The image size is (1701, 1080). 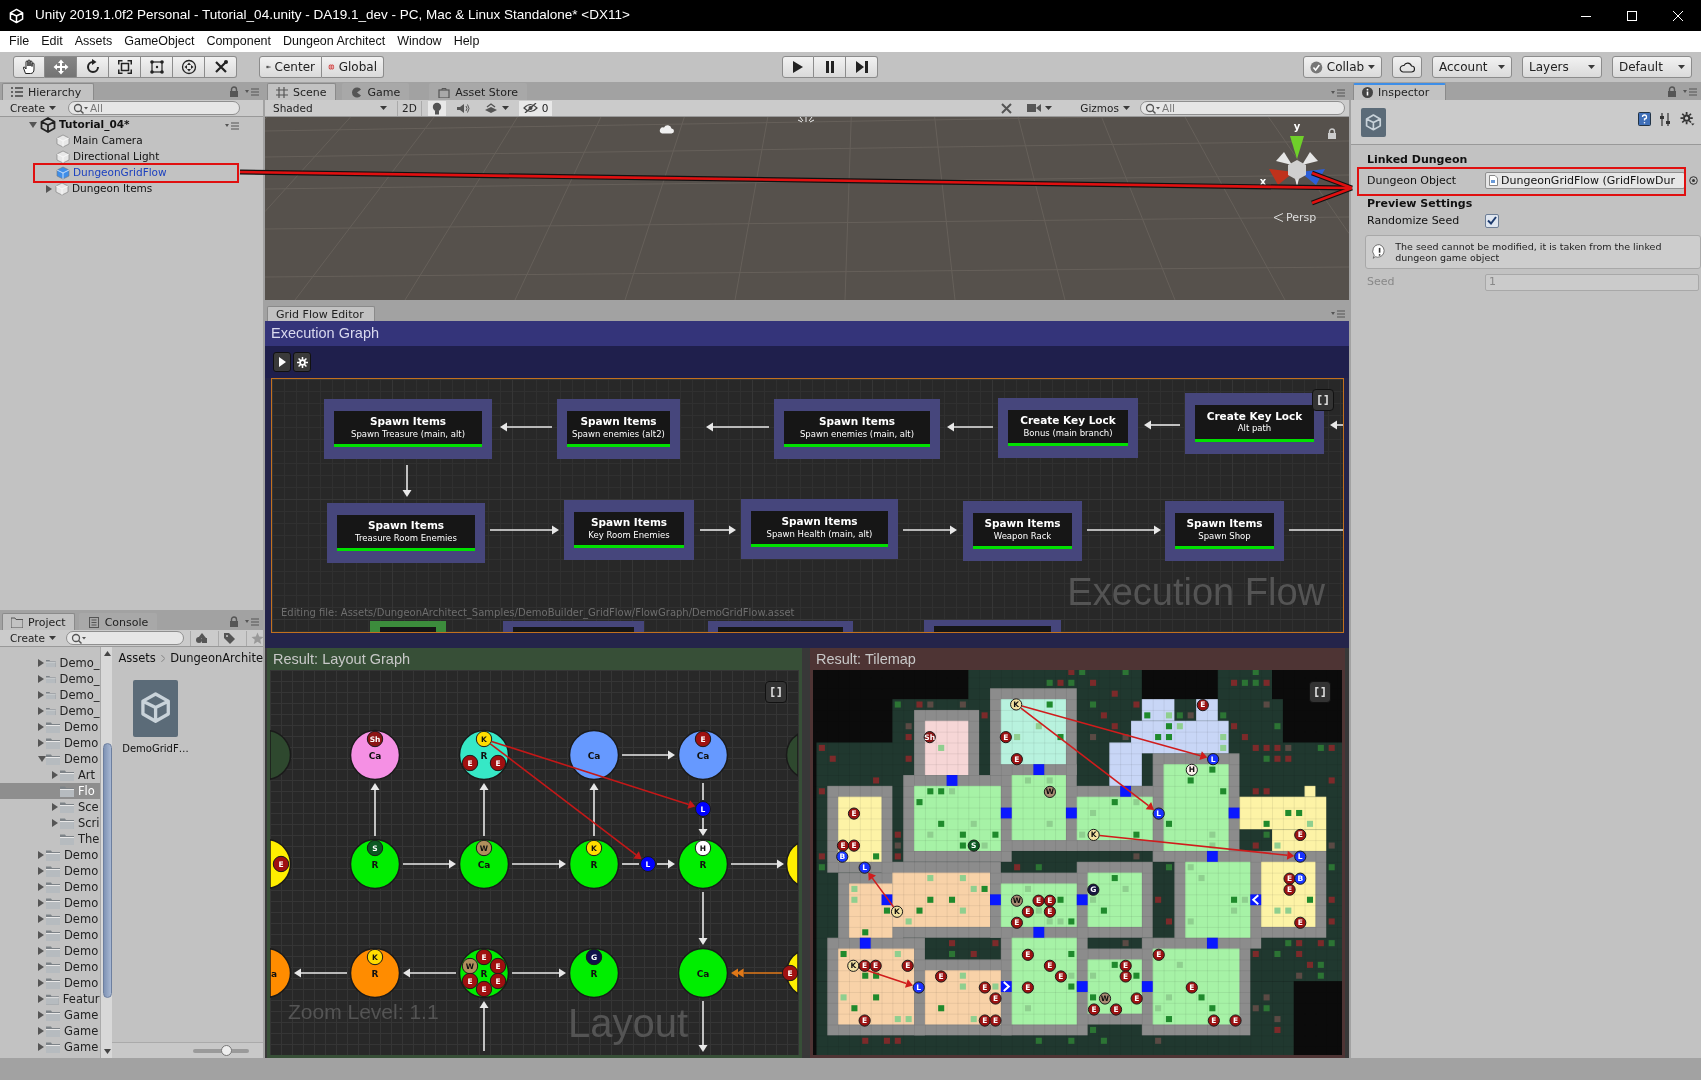 I want to click on panel-tab: Project, so click(x=38, y=621).